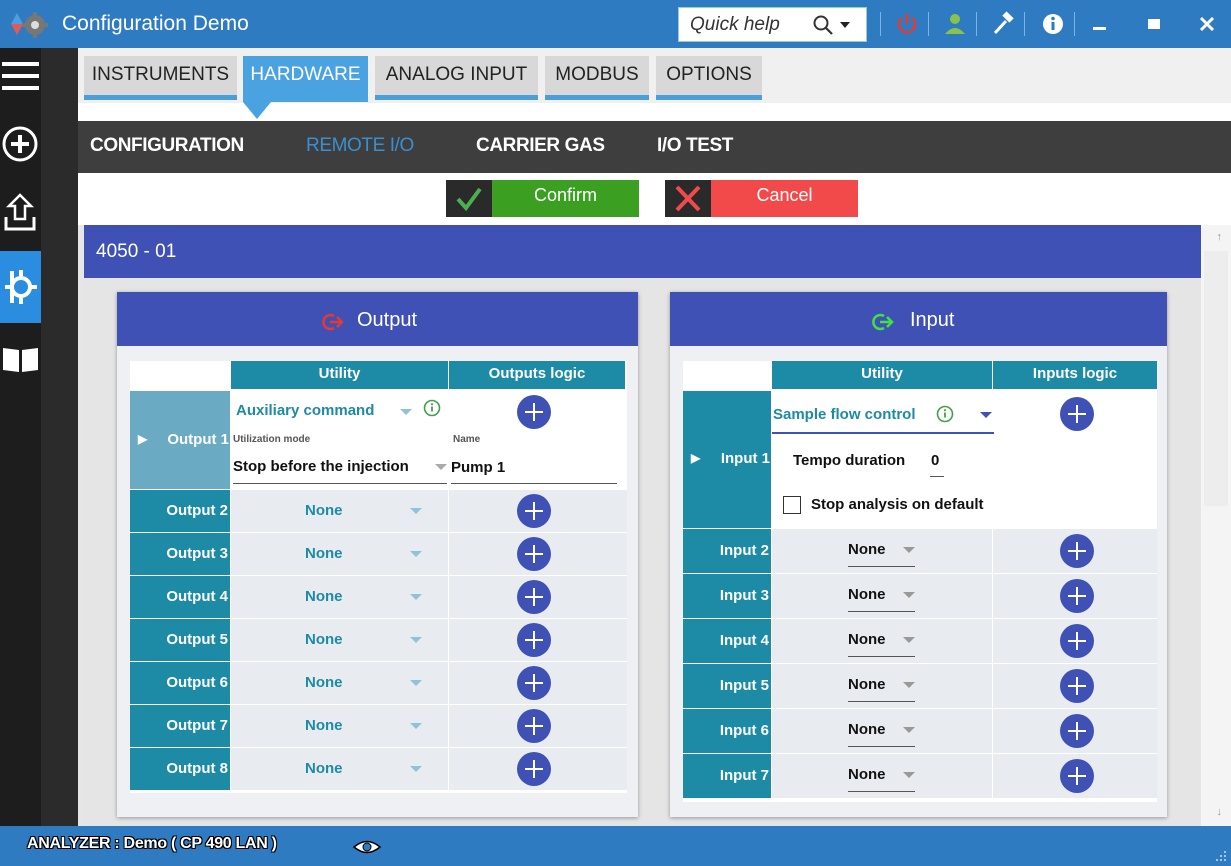  I want to click on output-row: Output 2 None, so click(378, 511).